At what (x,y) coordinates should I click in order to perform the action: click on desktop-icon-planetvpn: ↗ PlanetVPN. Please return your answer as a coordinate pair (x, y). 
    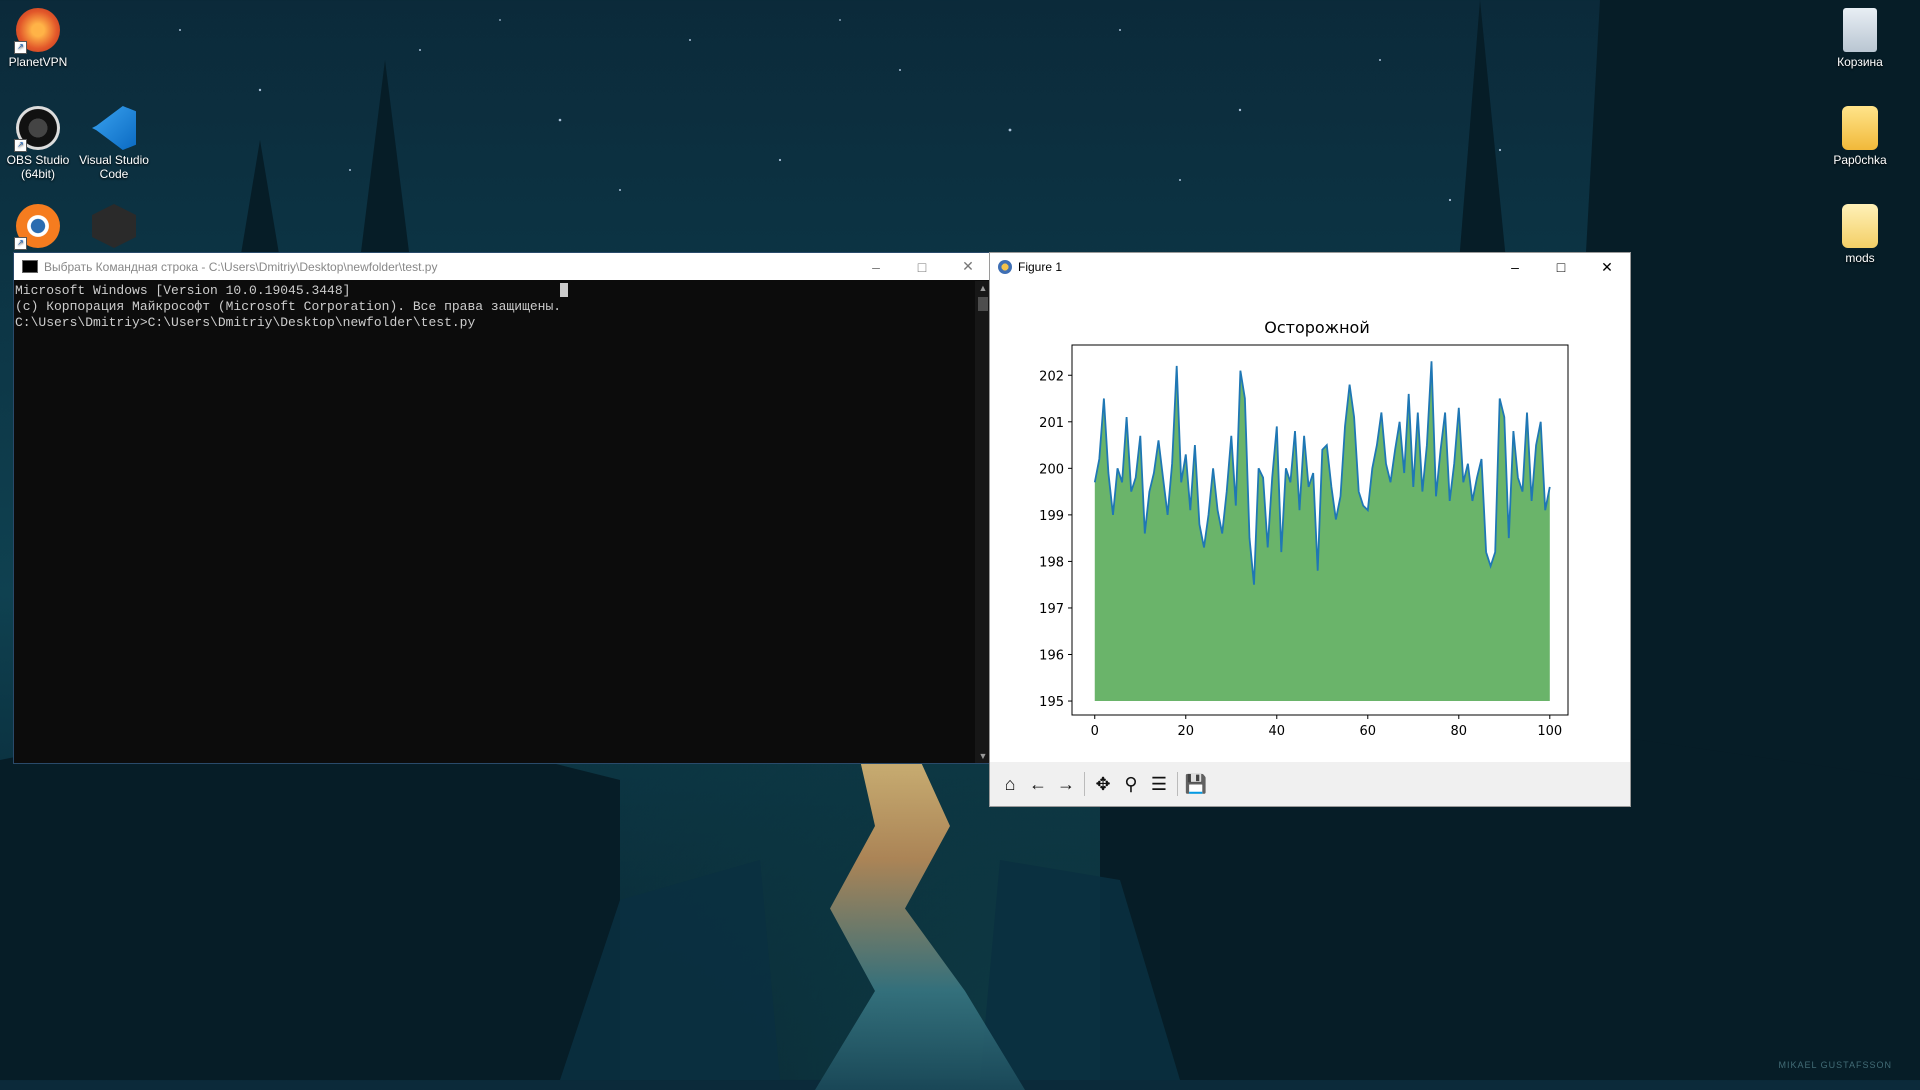
    Looking at the image, I should click on (38, 38).